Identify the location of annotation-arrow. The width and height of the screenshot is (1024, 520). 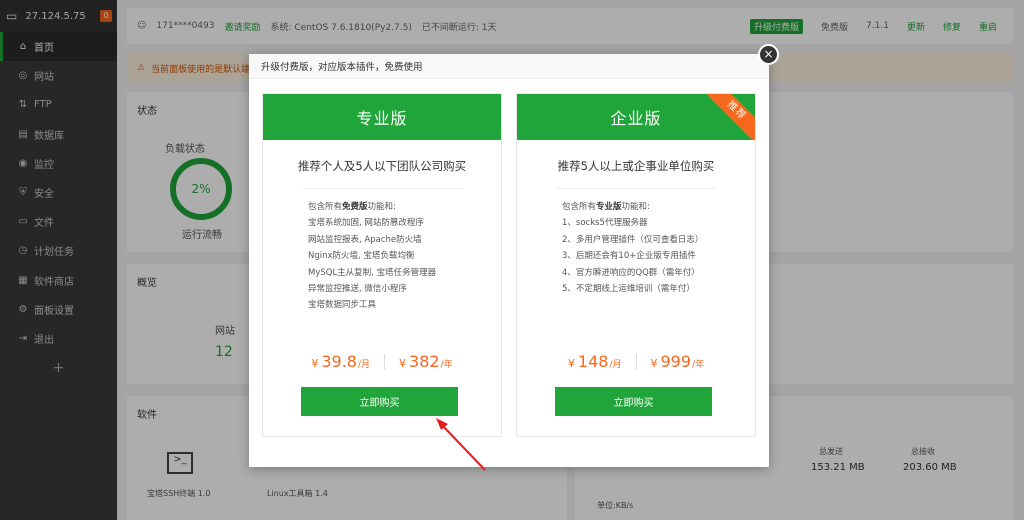
(461, 444).